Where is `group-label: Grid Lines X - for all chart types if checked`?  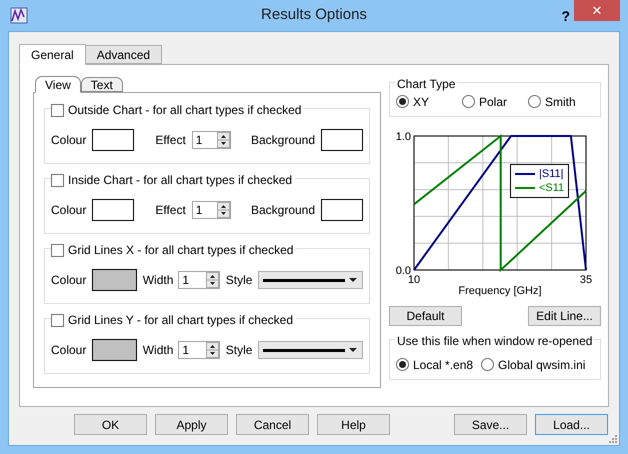 group-label: Grid Lines X - for all chart types if checked is located at coordinates (181, 250).